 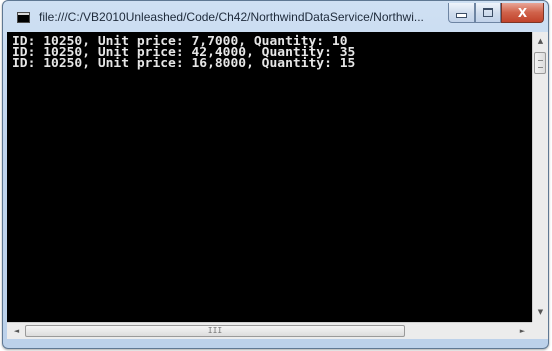 What do you see at coordinates (540, 63) in the screenshot?
I see `vertical-scroll-thumb` at bounding box center [540, 63].